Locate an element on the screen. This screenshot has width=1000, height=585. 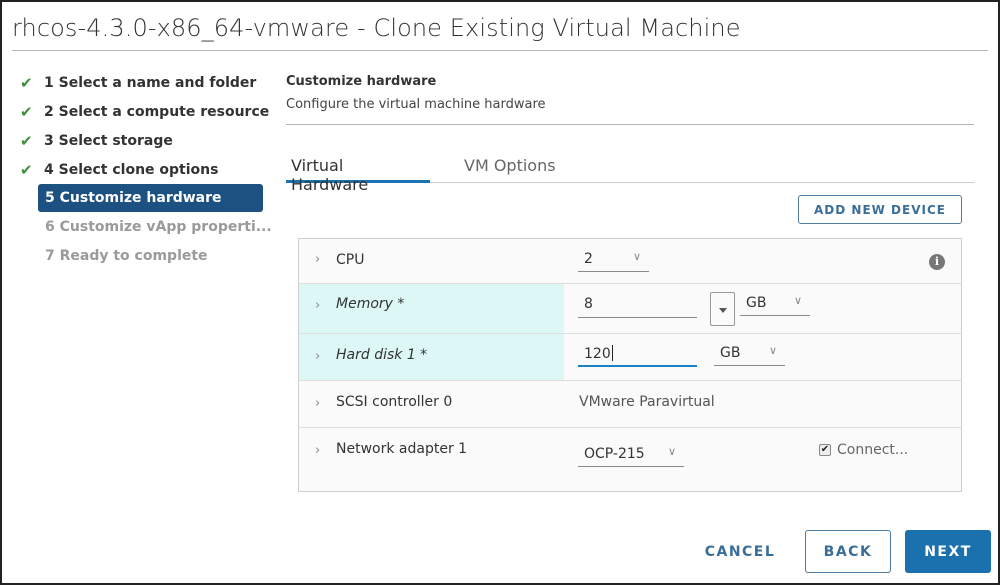
wizard-step-5: 5 Customize hardware is located at coordinates (150, 198).